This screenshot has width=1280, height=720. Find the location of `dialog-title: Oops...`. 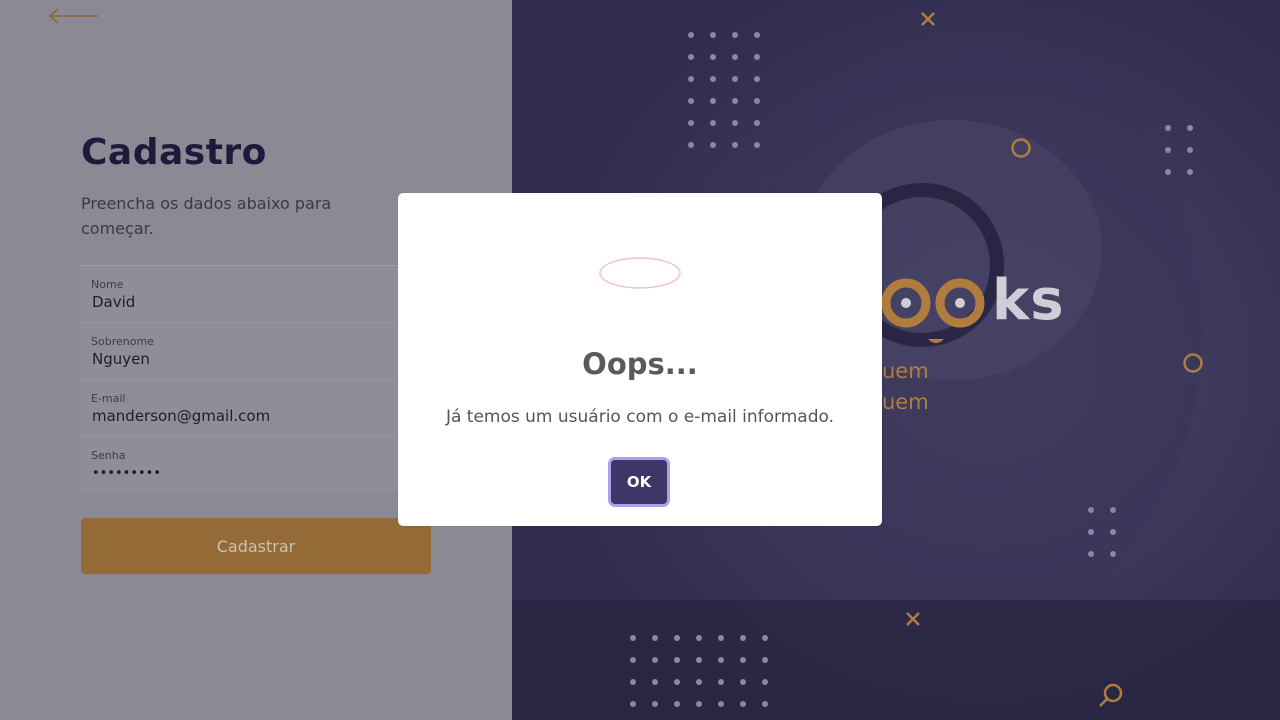

dialog-title: Oops... is located at coordinates (640, 364).